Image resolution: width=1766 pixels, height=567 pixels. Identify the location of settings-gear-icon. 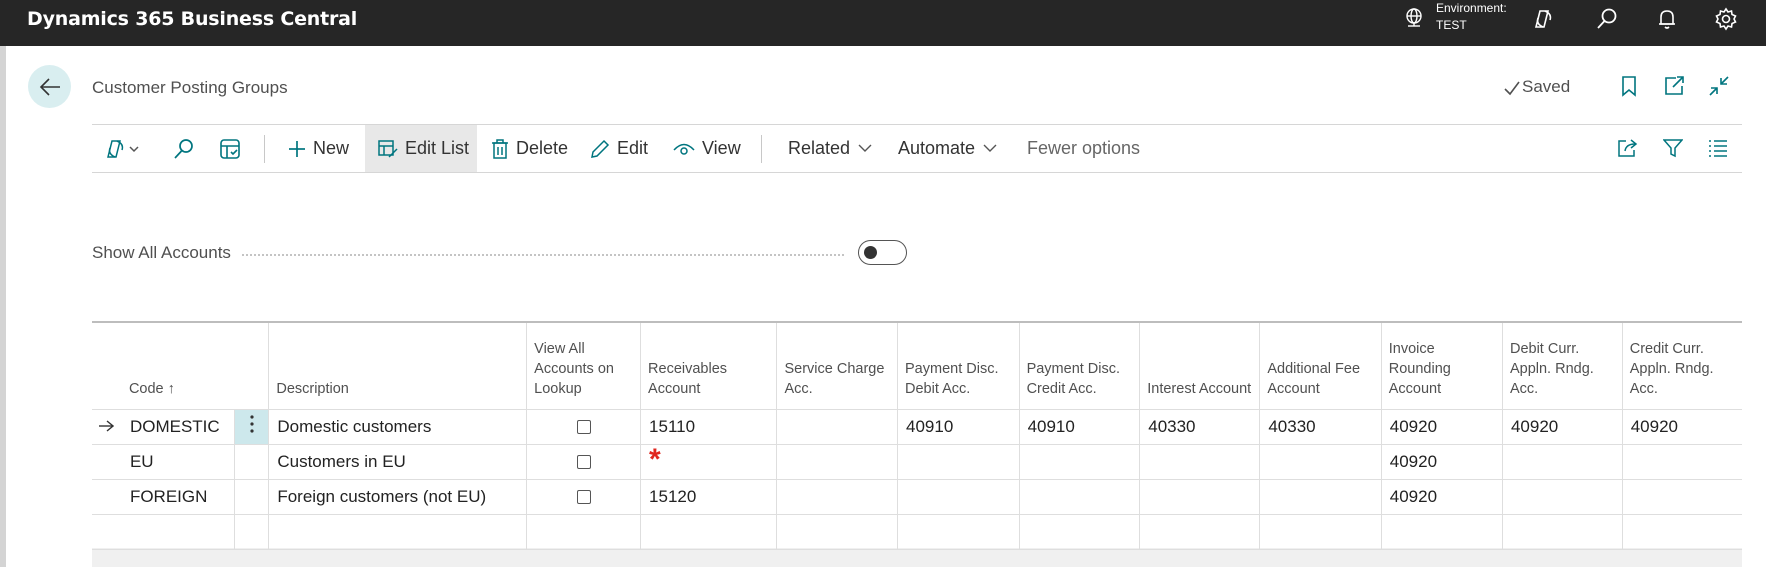
(1726, 19).